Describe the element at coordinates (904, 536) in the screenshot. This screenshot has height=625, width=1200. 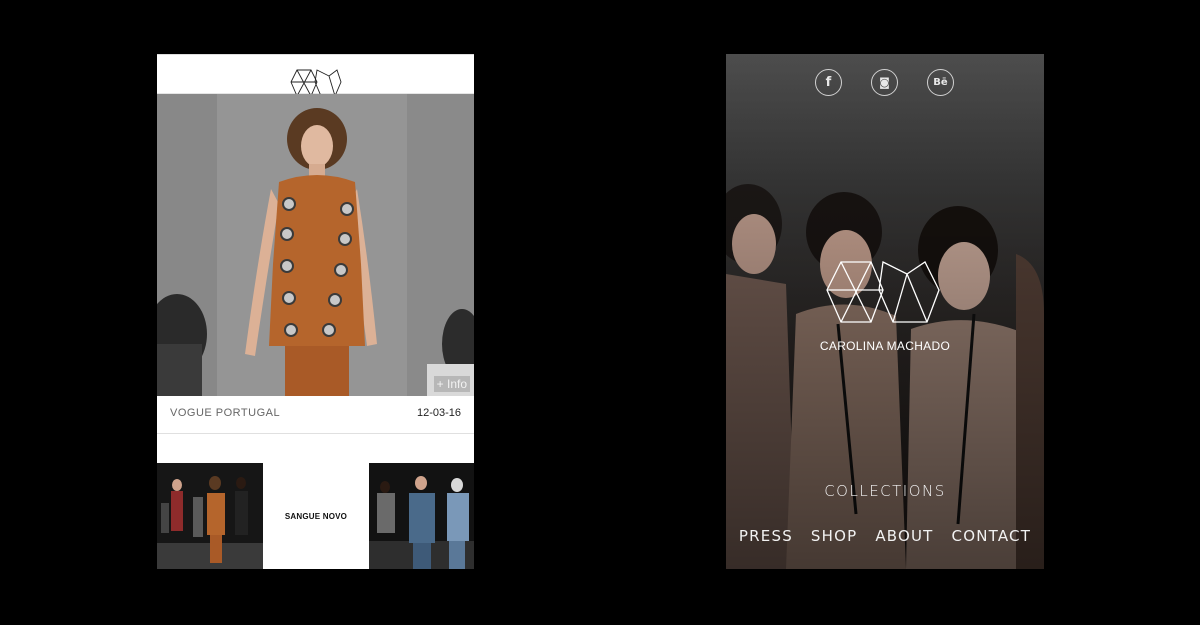
I see `nav-about: ABOUT` at that location.